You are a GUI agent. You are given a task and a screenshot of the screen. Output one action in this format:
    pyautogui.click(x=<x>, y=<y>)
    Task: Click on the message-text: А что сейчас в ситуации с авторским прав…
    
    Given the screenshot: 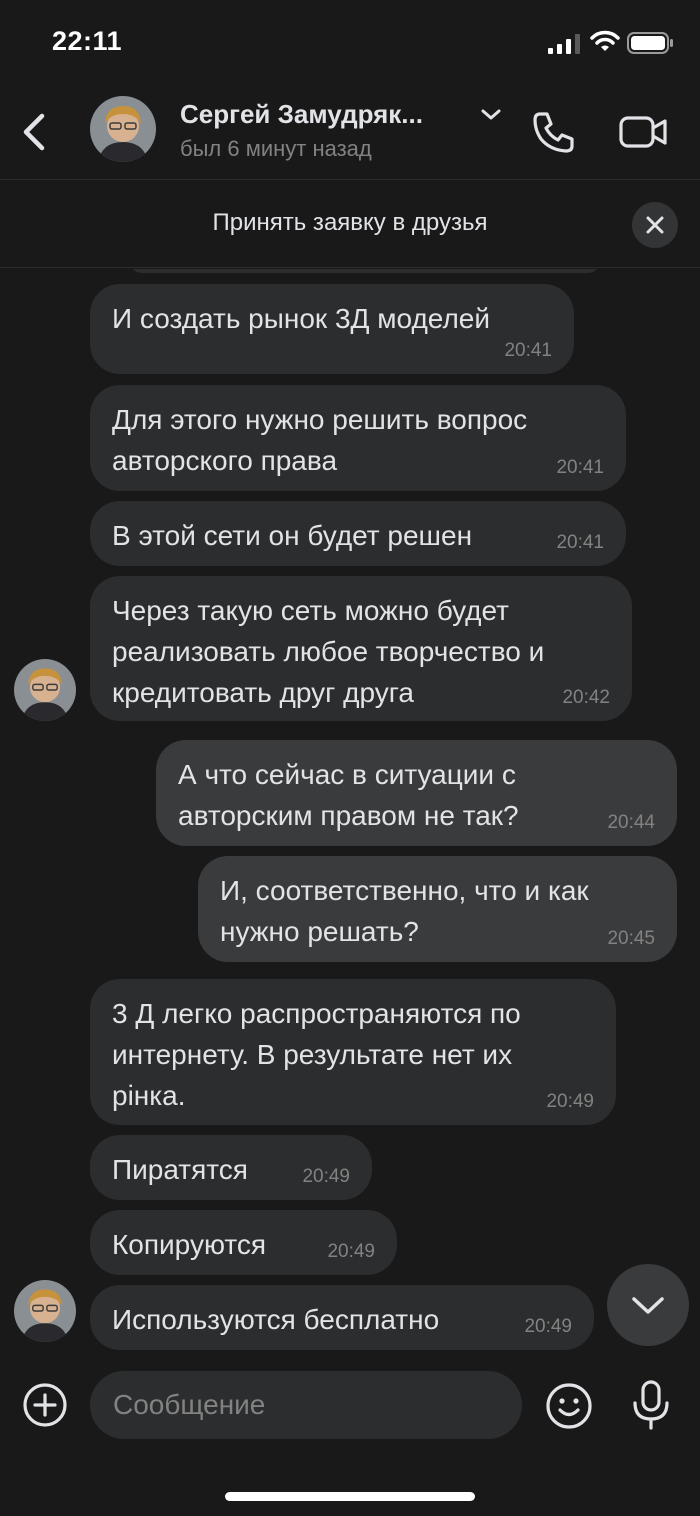 What is the action you would take?
    pyautogui.click(x=348, y=795)
    